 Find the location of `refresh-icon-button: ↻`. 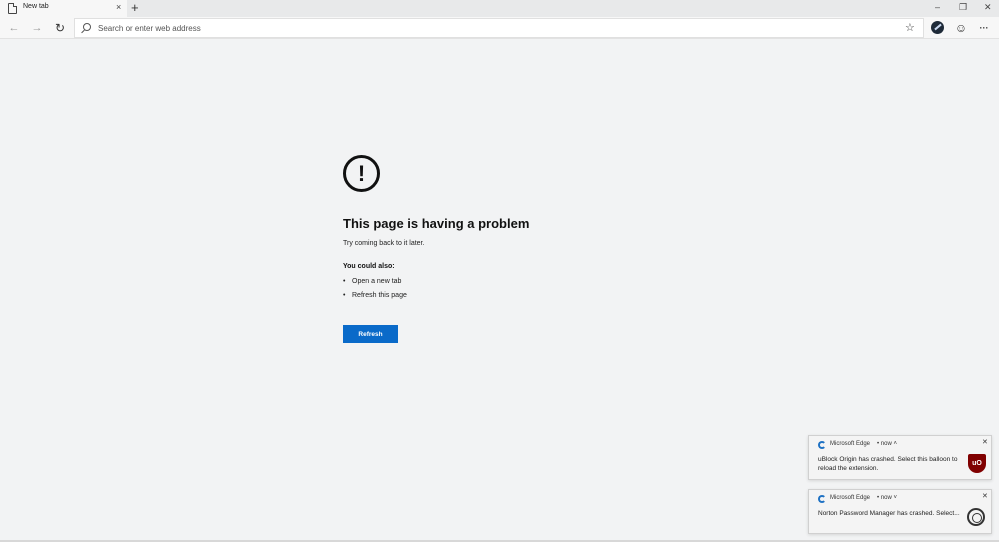

refresh-icon-button: ↻ is located at coordinates (60, 28).